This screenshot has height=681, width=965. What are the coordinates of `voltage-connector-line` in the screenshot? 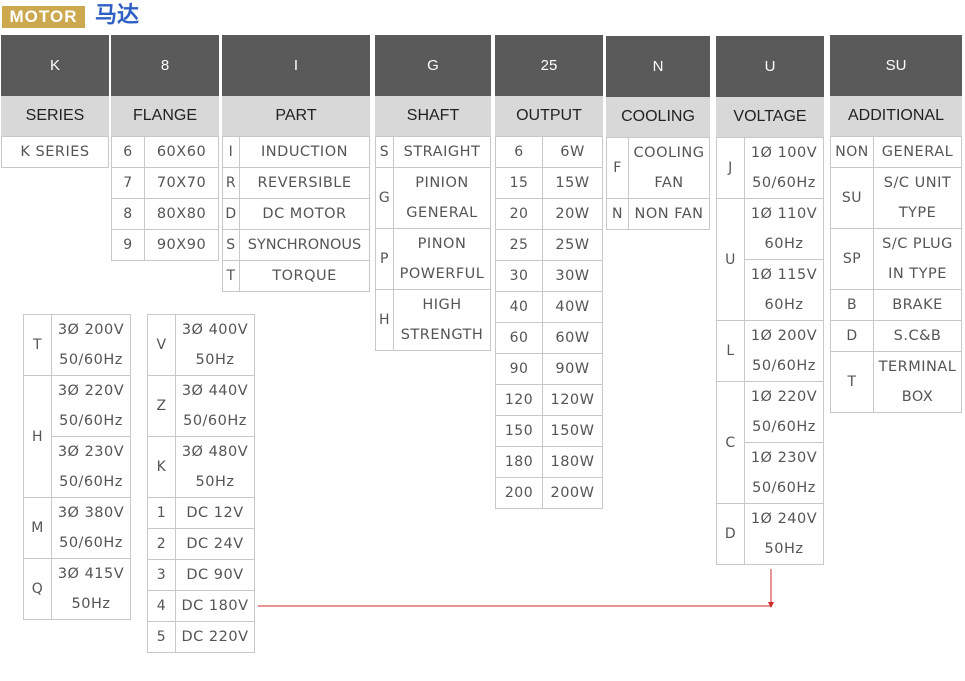 It's located at (516, 588).